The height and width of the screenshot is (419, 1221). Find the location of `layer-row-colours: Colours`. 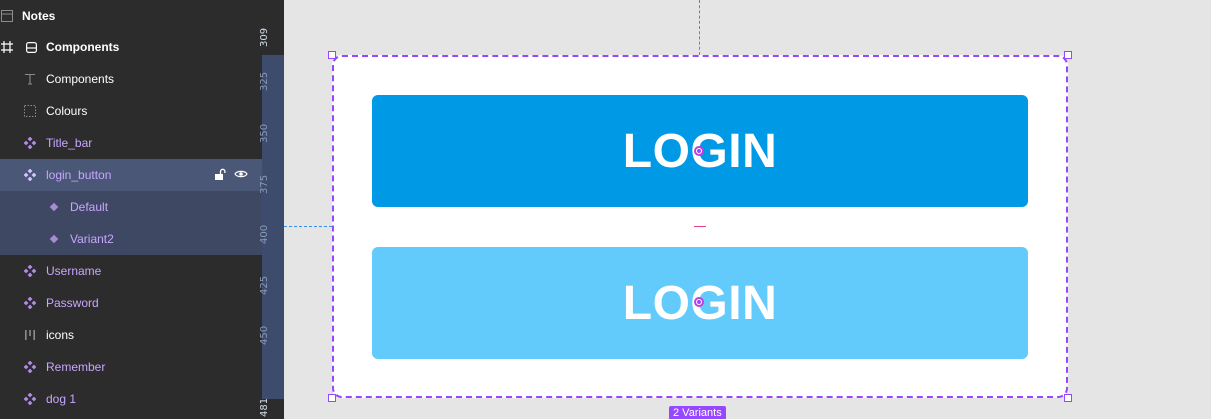

layer-row-colours: Colours is located at coordinates (131, 111).